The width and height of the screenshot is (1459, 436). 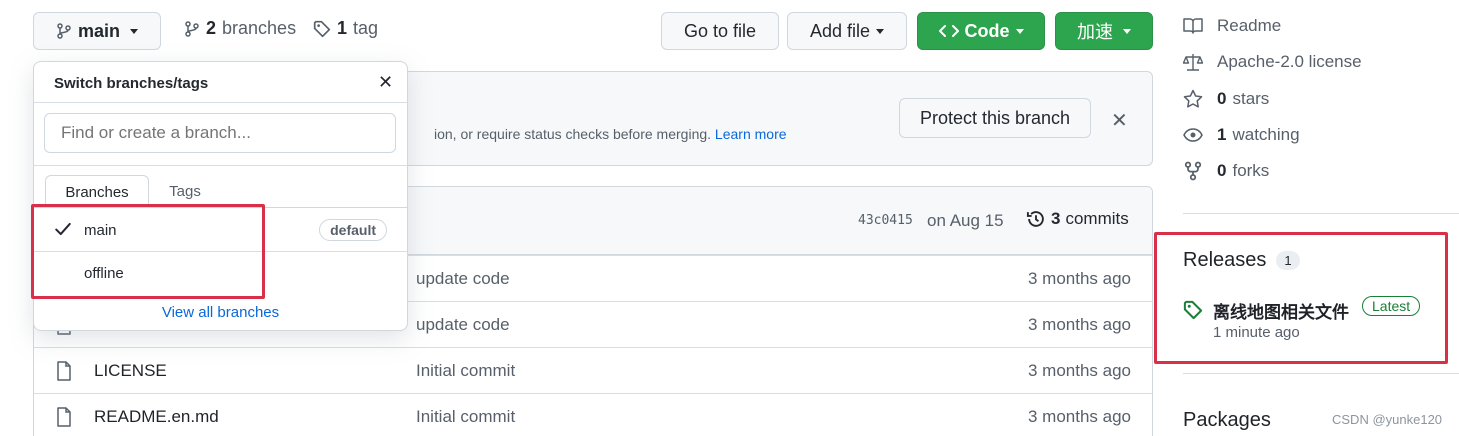 I want to click on table-row: LICENSE Initial commit 3 months ago, so click(x=593, y=370).